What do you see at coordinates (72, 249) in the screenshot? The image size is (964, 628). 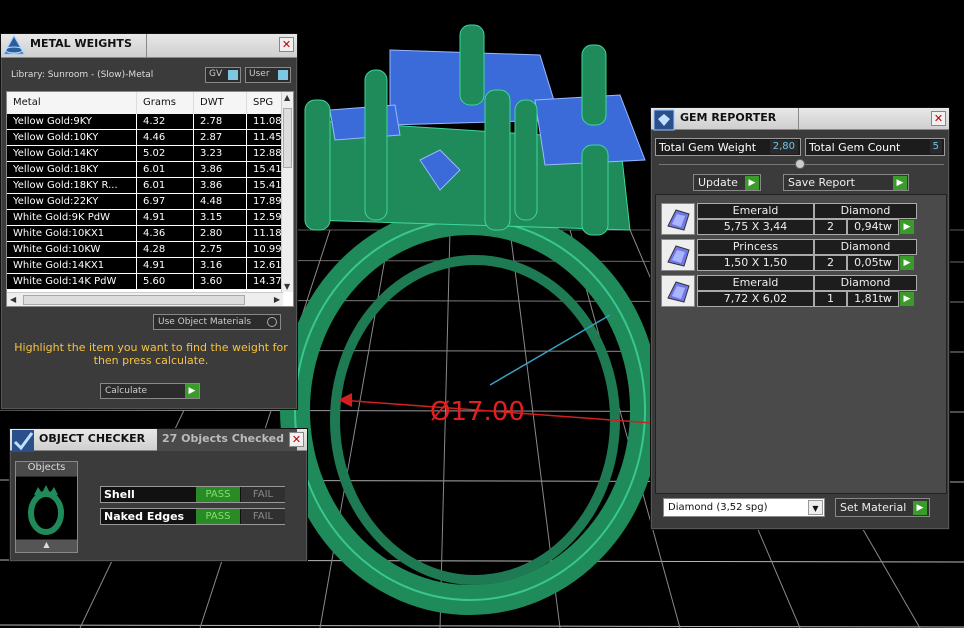 I see `table-cell: White Gold:10KW` at bounding box center [72, 249].